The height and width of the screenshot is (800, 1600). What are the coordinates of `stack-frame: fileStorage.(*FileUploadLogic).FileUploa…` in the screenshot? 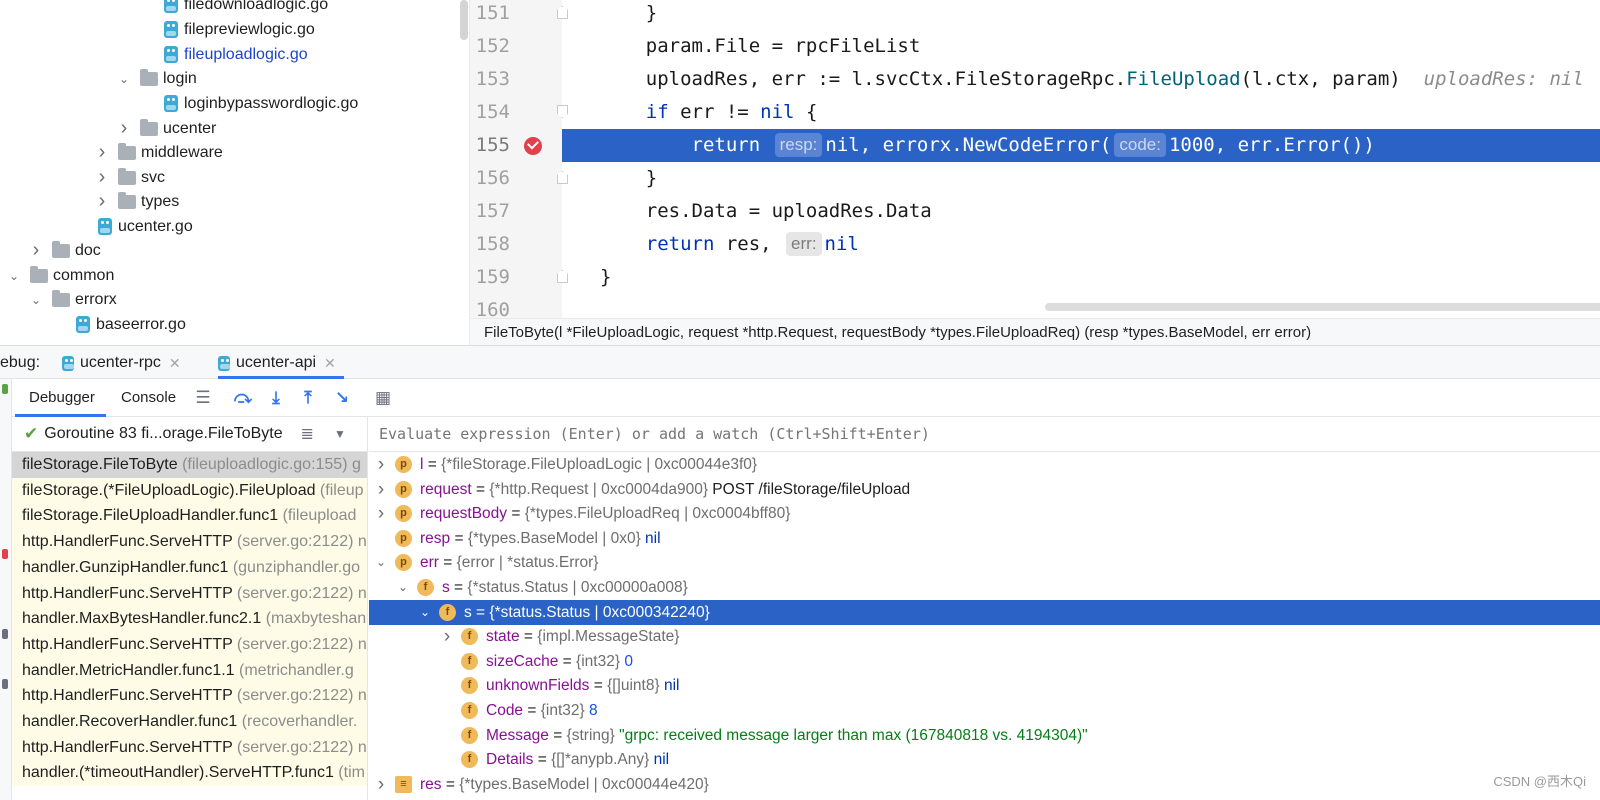 It's located at (189, 490).